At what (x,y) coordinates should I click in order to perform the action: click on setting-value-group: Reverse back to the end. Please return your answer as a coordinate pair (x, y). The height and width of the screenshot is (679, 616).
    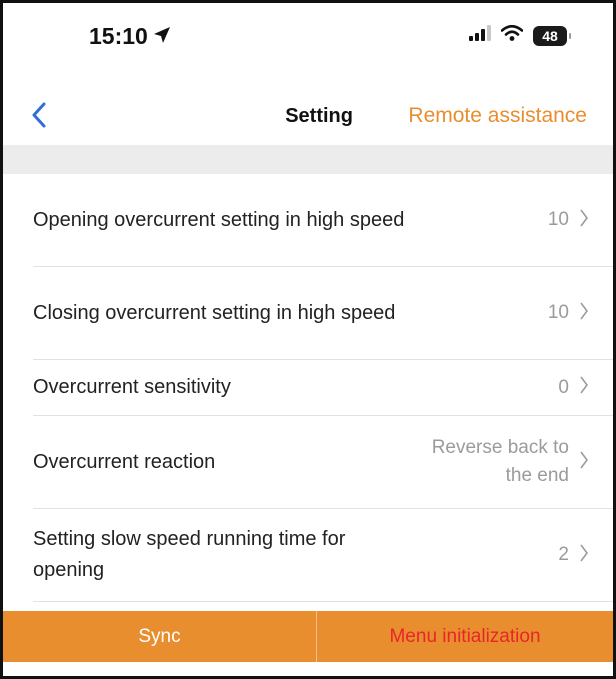
    Looking at the image, I should click on (499, 462).